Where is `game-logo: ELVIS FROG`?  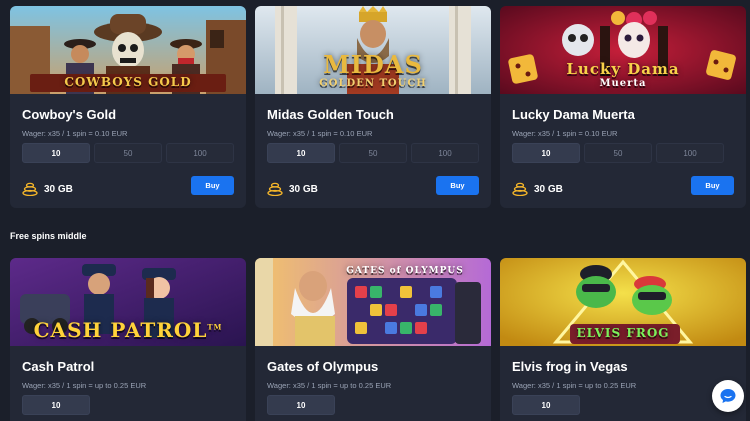 game-logo: ELVIS FROG is located at coordinates (623, 333).